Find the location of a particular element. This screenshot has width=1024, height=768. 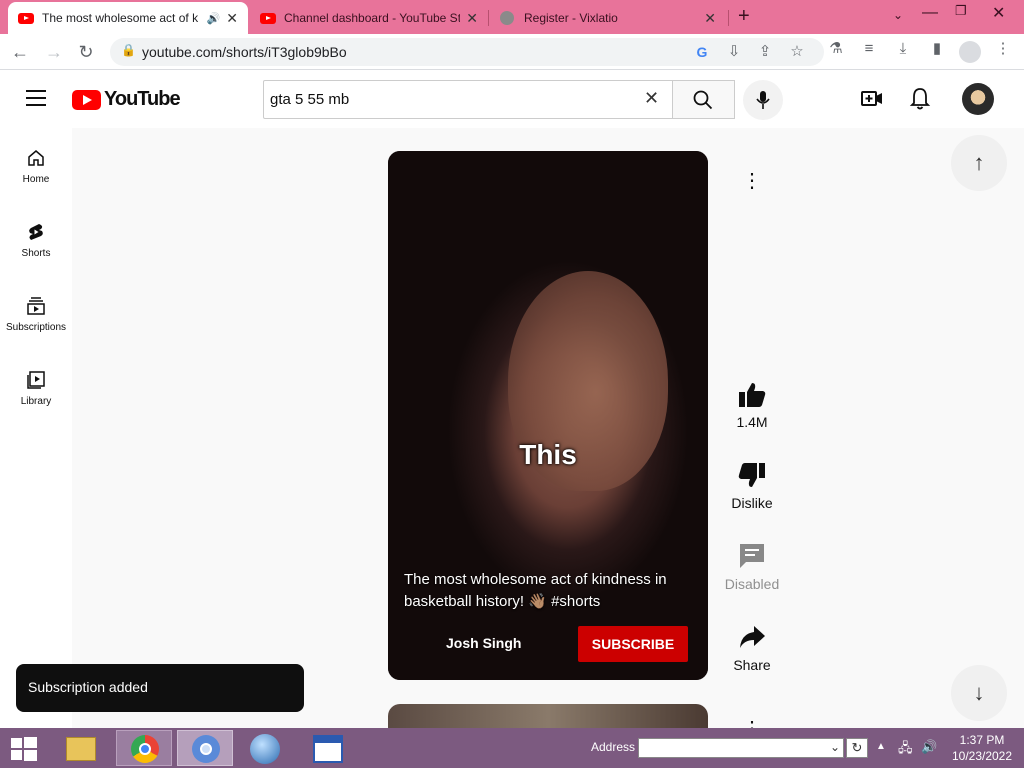

video-caption-overlay: This is located at coordinates (548, 454).